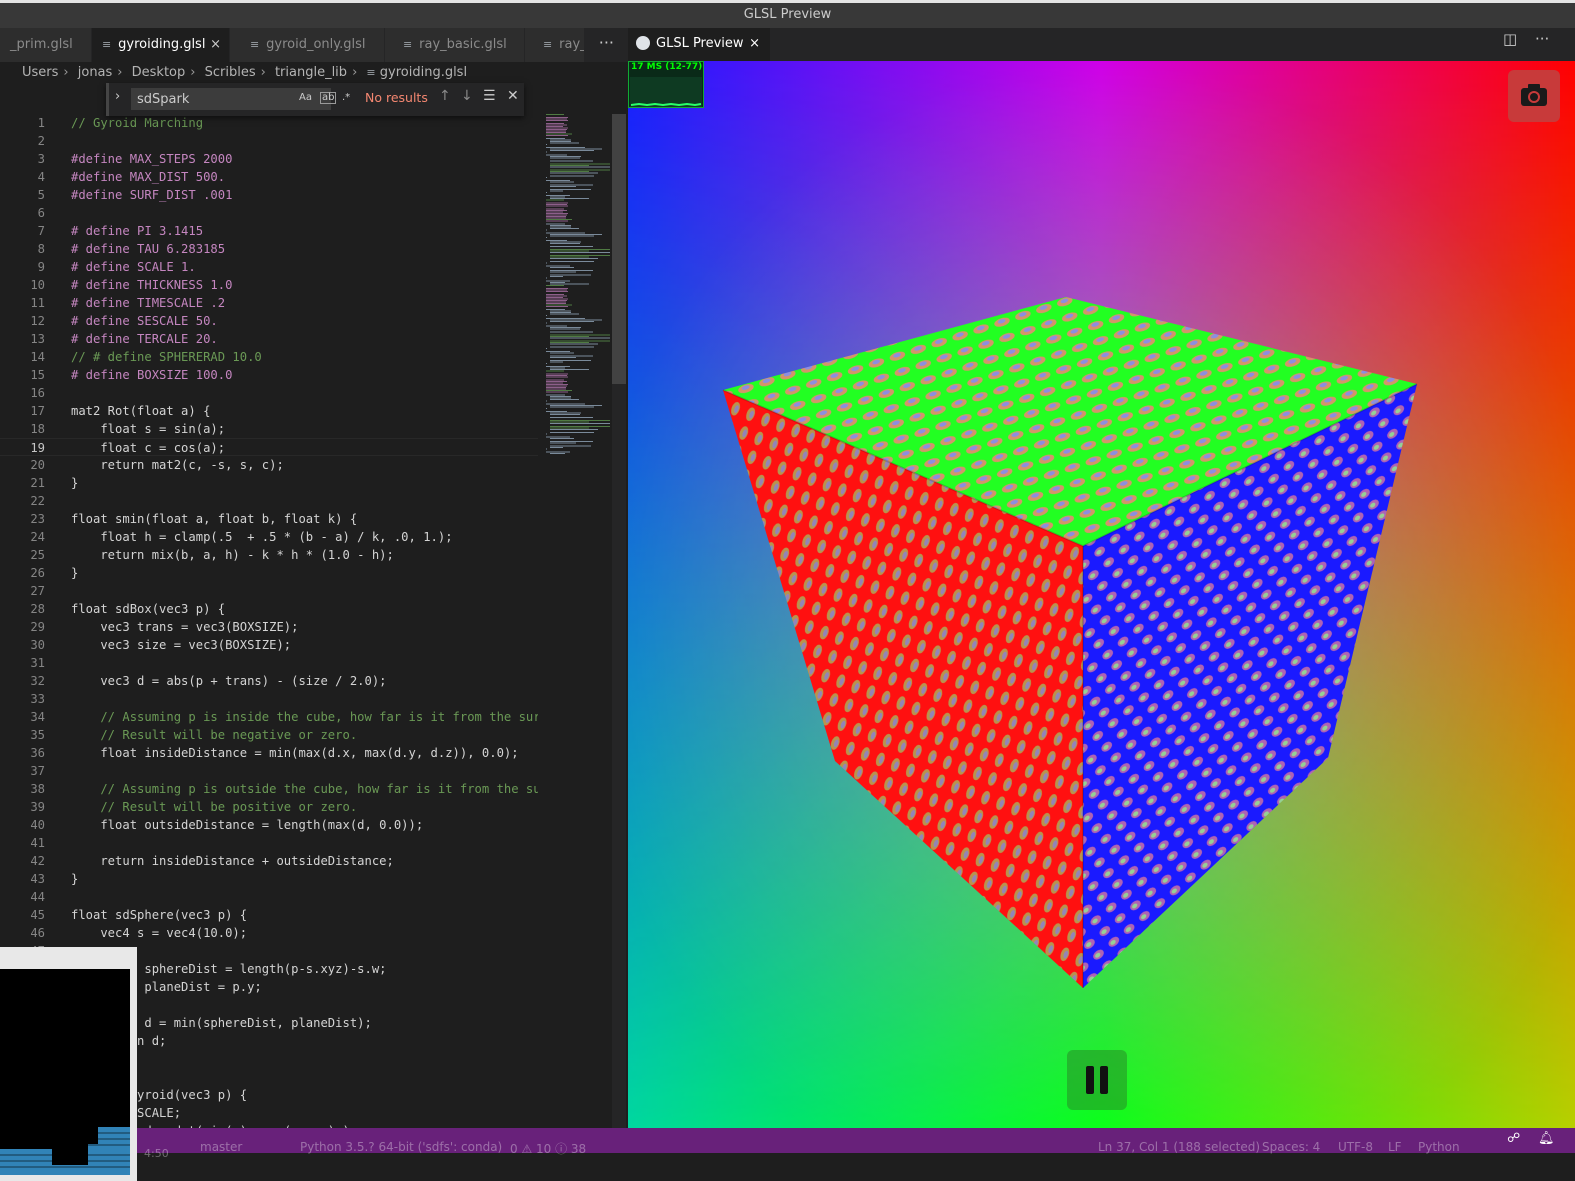 This screenshot has height=1181, width=1575. I want to click on toggle-replace-icon: ›, so click(117, 96).